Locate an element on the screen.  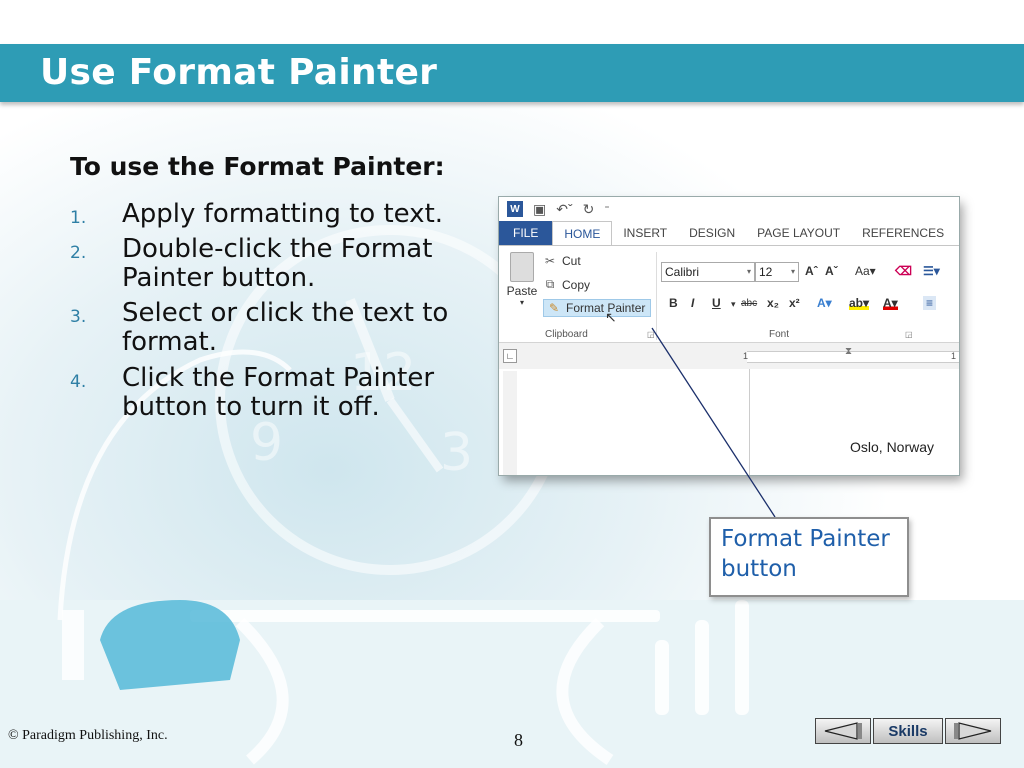
svg-text: 3 is located at coordinates (456, 453).